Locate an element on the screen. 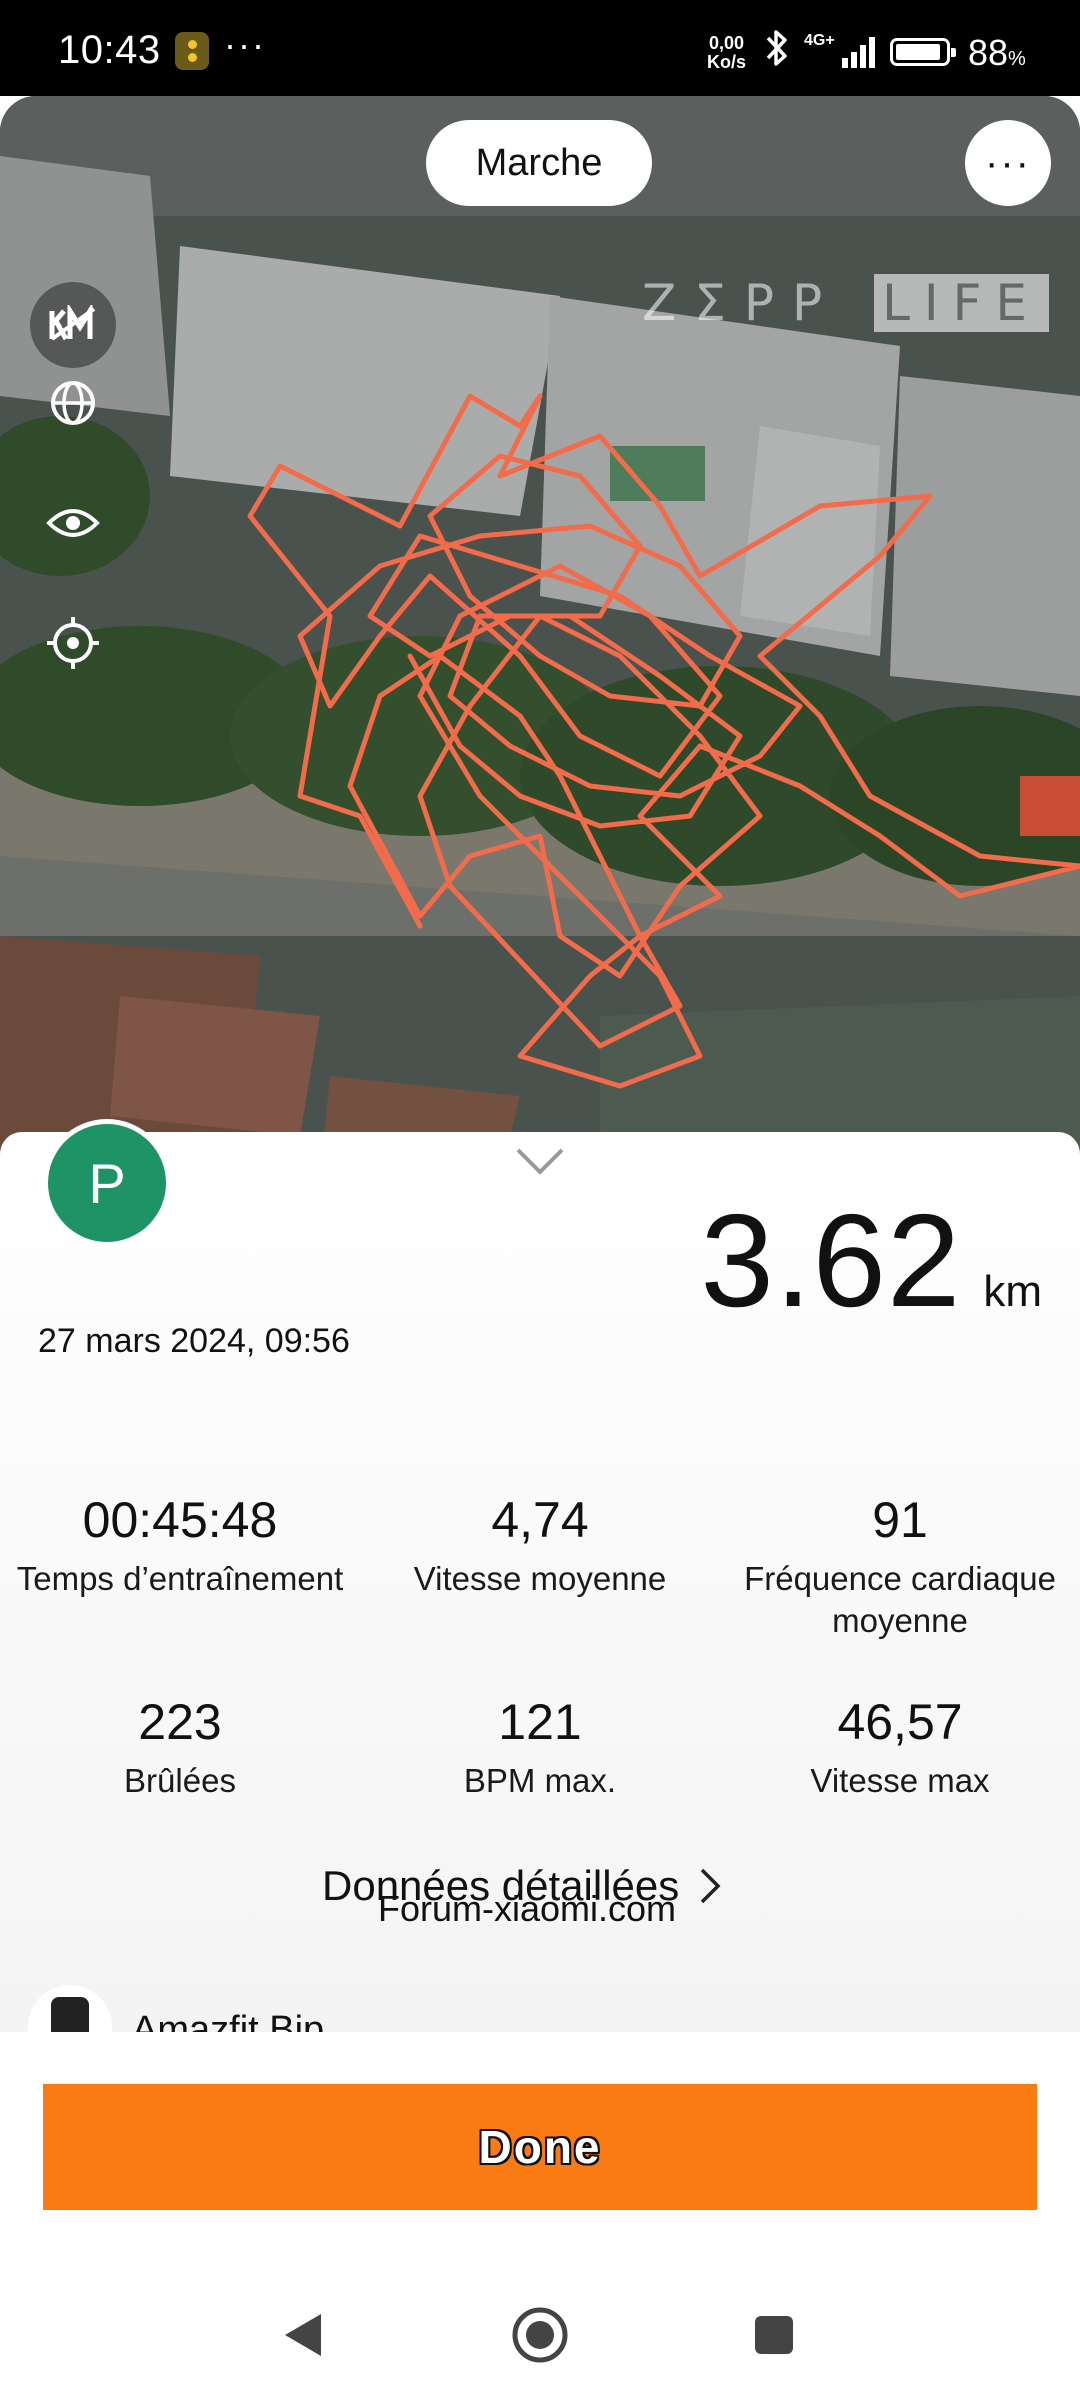 Image resolution: width=1080 pixels, height=2400 pixels. network-speed: 0,00 Ko/s is located at coordinates (726, 53).